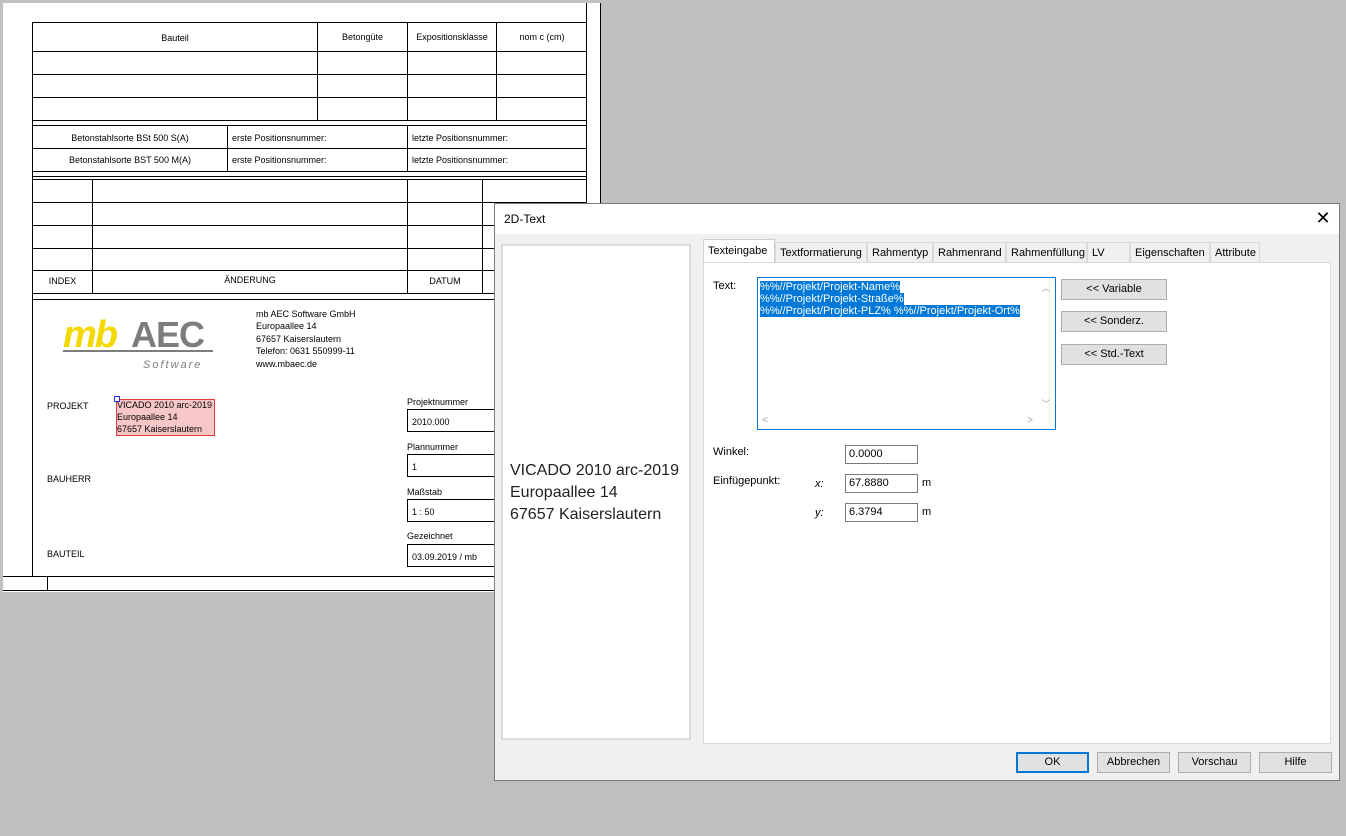 This screenshot has width=1346, height=836. Describe the element at coordinates (725, 286) in the screenshot. I see `text-label: Text:` at that location.